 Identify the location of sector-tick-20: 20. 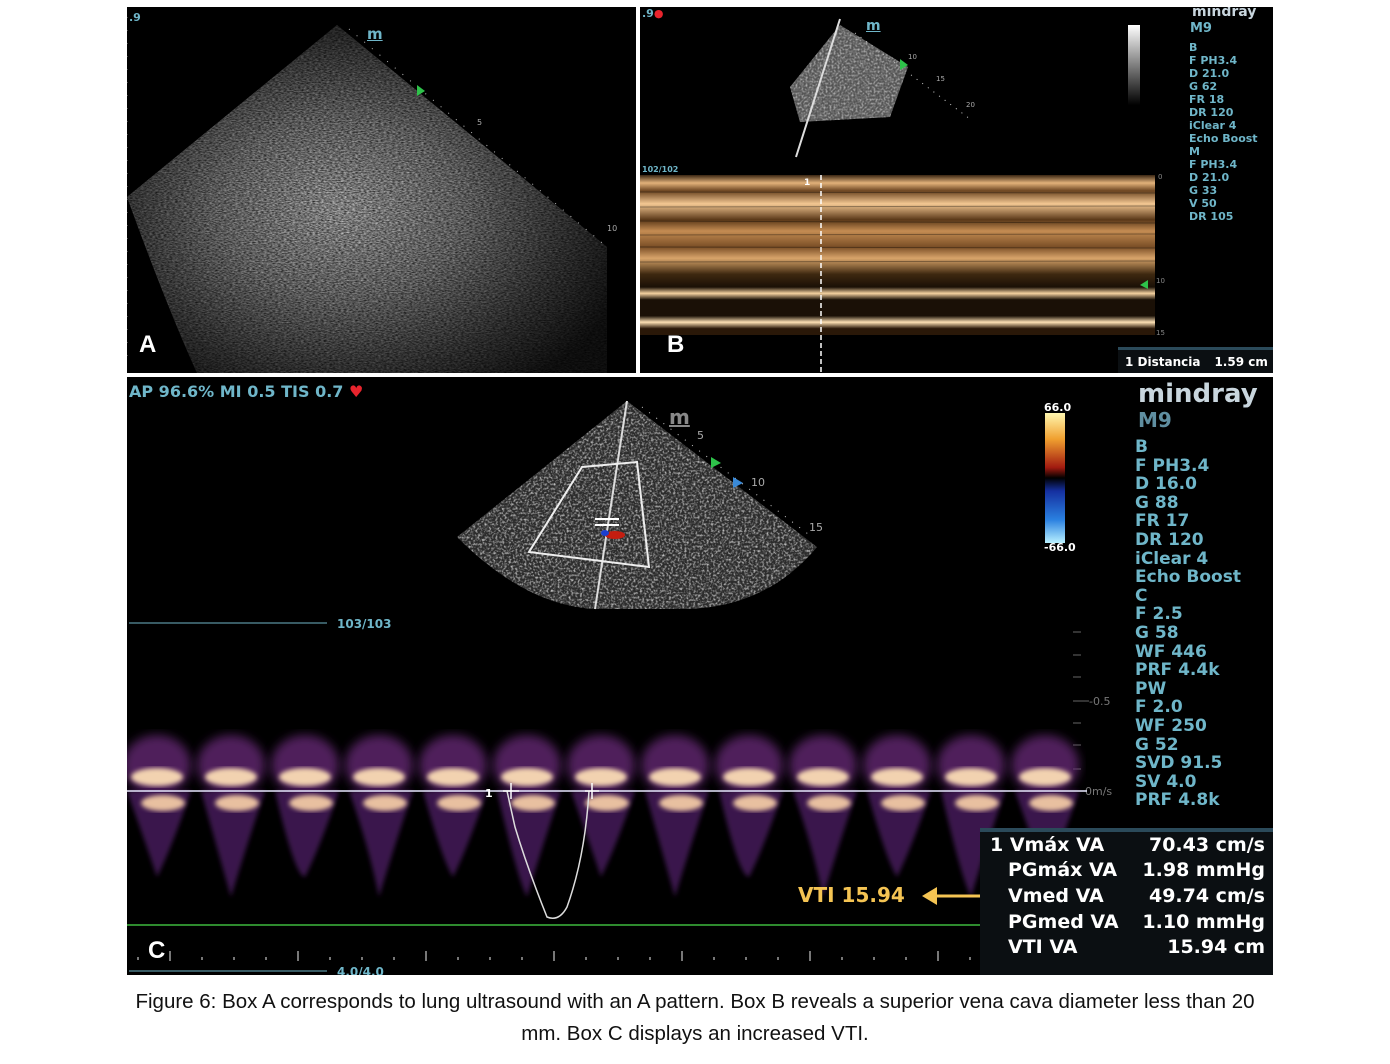
(970, 105).